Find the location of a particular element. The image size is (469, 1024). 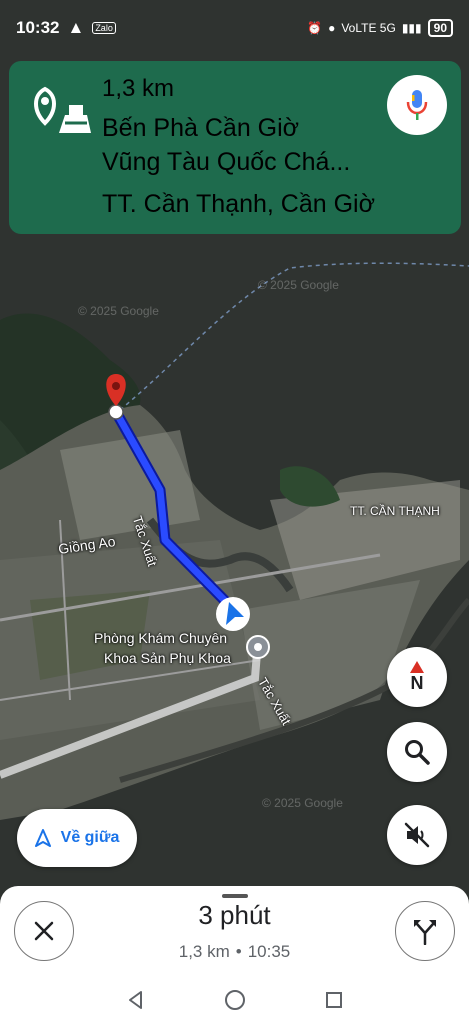

alternate-routes-button is located at coordinates (425, 931).